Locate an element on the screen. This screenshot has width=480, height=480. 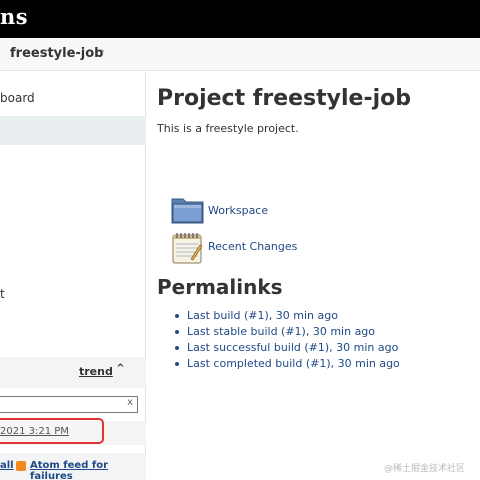
brand-logo: ns is located at coordinates (14, 16).